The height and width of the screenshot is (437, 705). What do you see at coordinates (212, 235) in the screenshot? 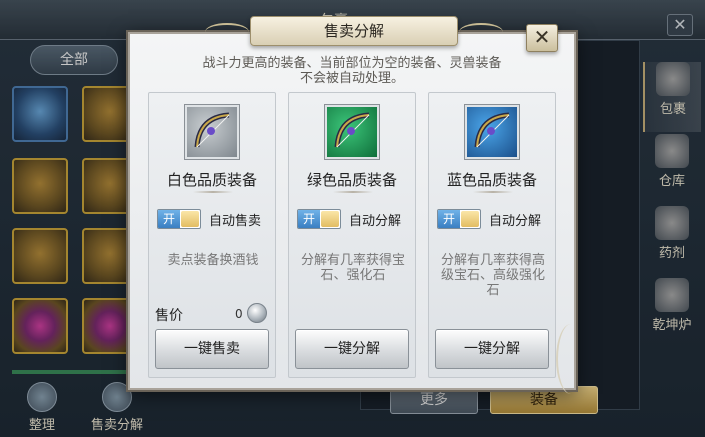
I see `white-quality-card: 白色品质装备 开 自动售卖 卖点装备换酒钱 售价 0 一键售卖` at bounding box center [212, 235].